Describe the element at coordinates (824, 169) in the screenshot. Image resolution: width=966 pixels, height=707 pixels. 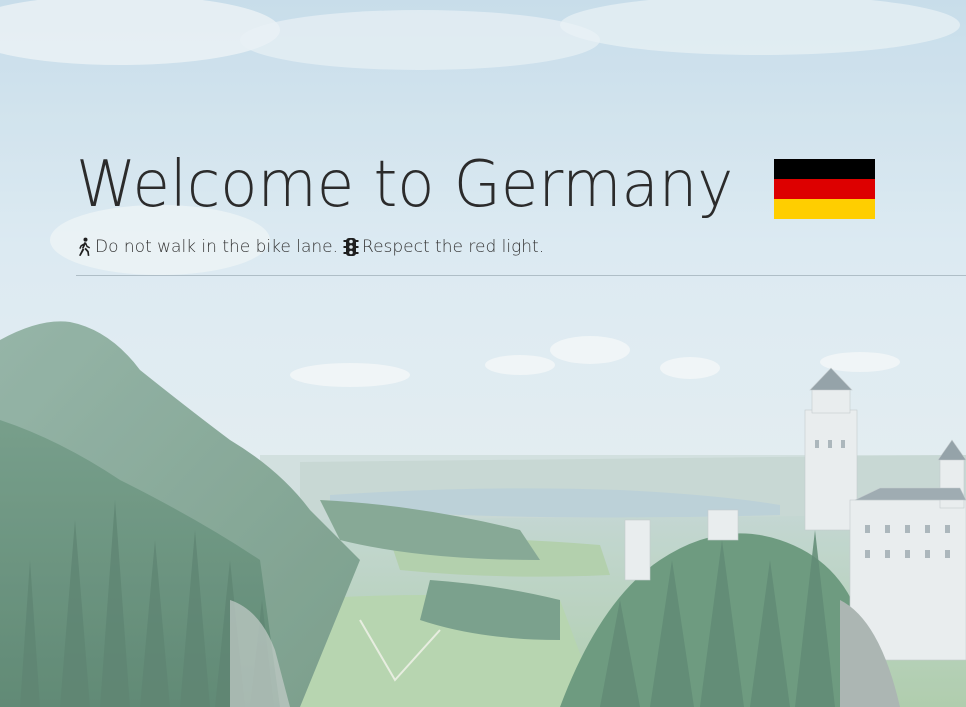
I see `flag-stripe-black` at that location.